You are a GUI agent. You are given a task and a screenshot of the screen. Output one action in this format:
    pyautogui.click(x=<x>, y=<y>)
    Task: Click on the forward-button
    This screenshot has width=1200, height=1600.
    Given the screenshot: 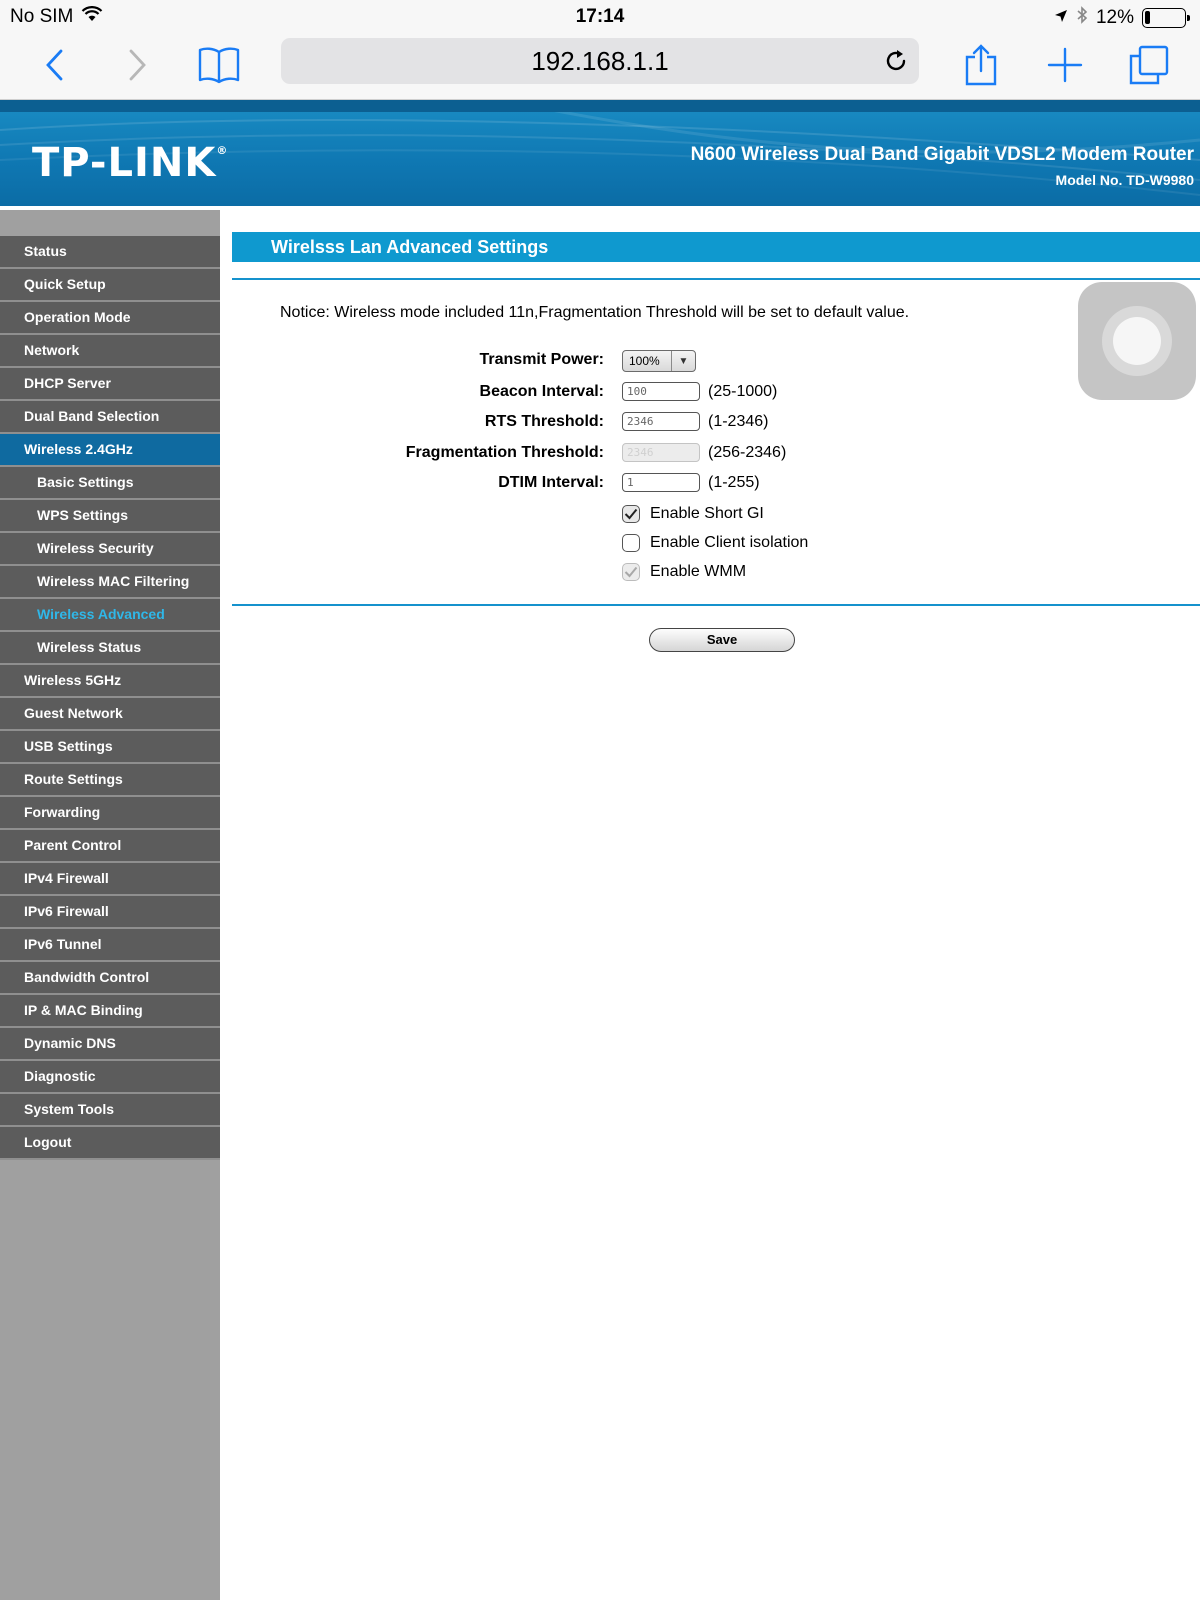 What is the action you would take?
    pyautogui.click(x=137, y=65)
    